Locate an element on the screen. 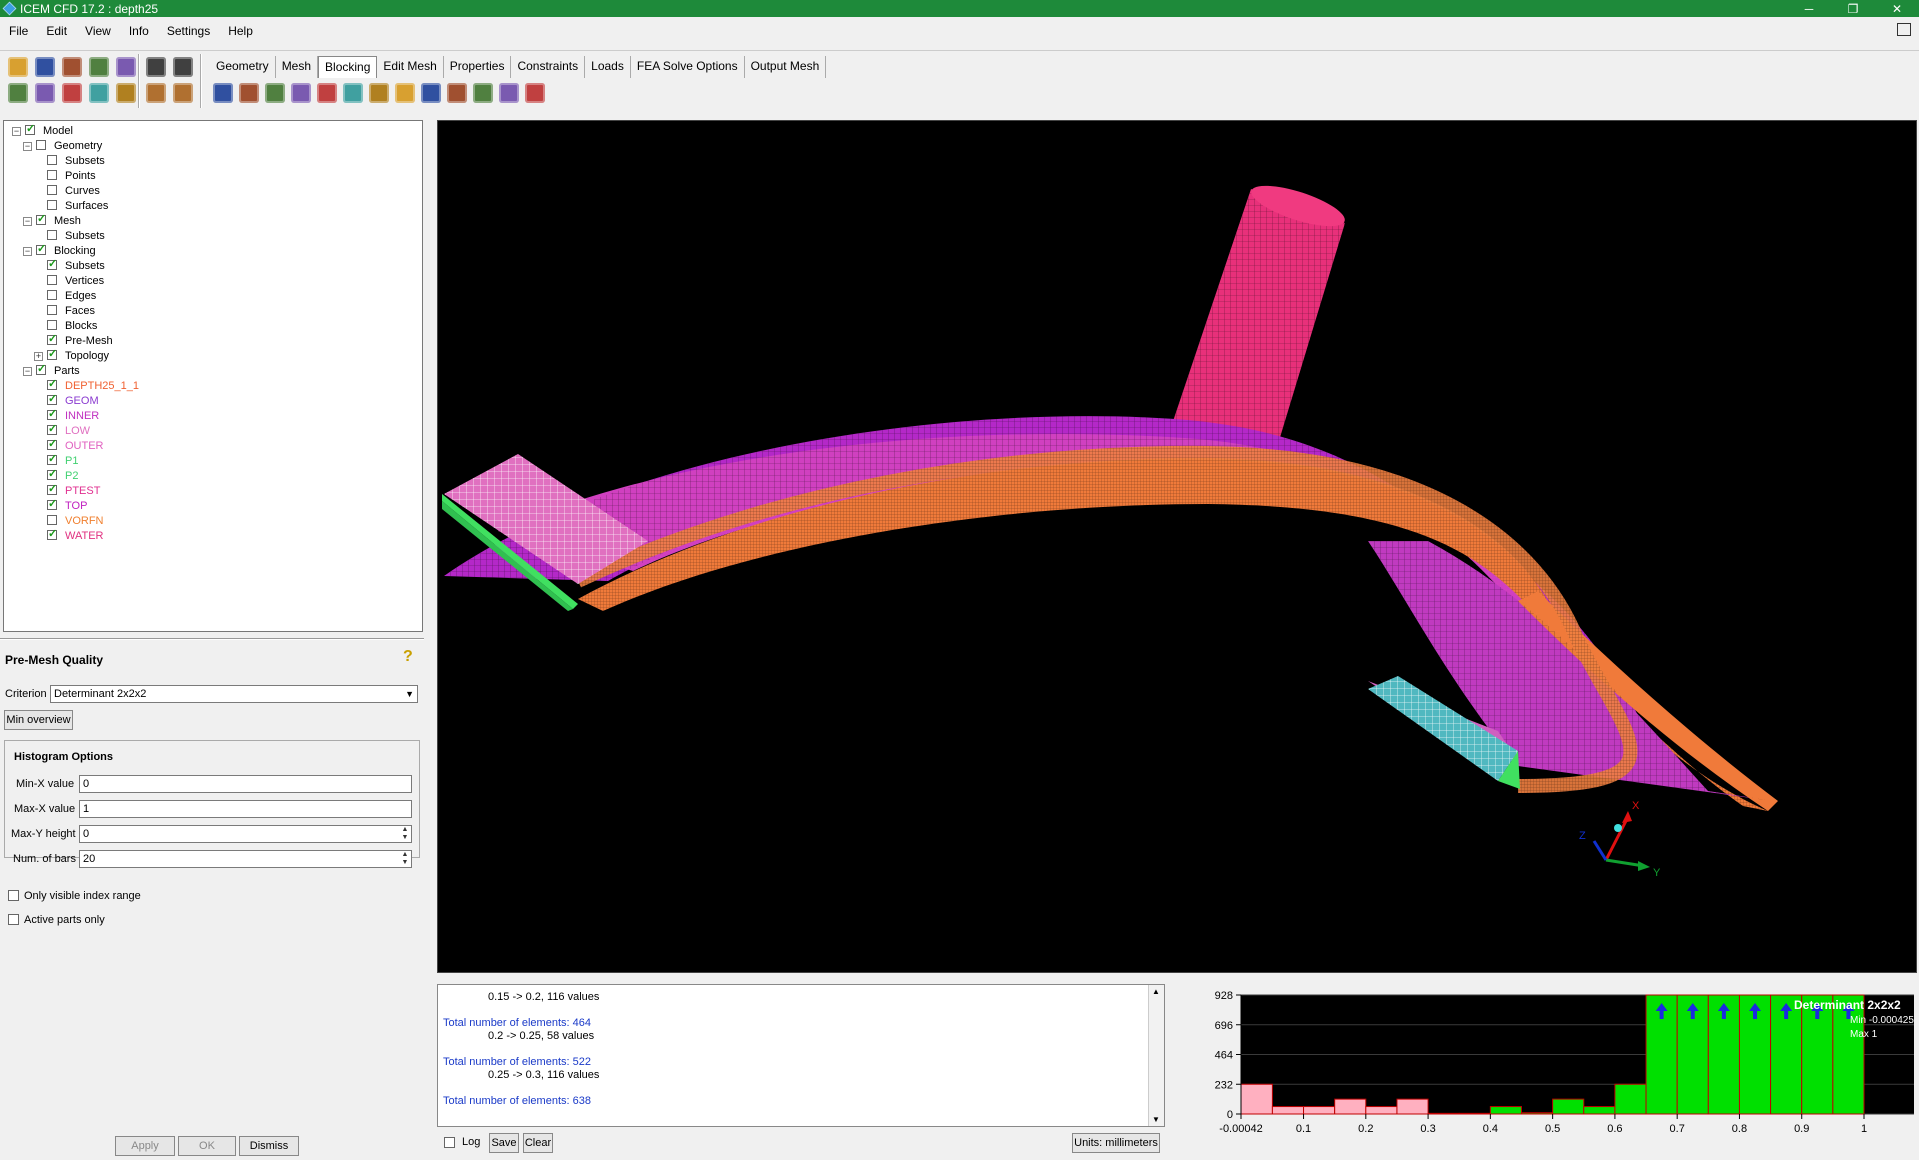 The image size is (1919, 1160). menu-file: File is located at coordinates (18, 31).